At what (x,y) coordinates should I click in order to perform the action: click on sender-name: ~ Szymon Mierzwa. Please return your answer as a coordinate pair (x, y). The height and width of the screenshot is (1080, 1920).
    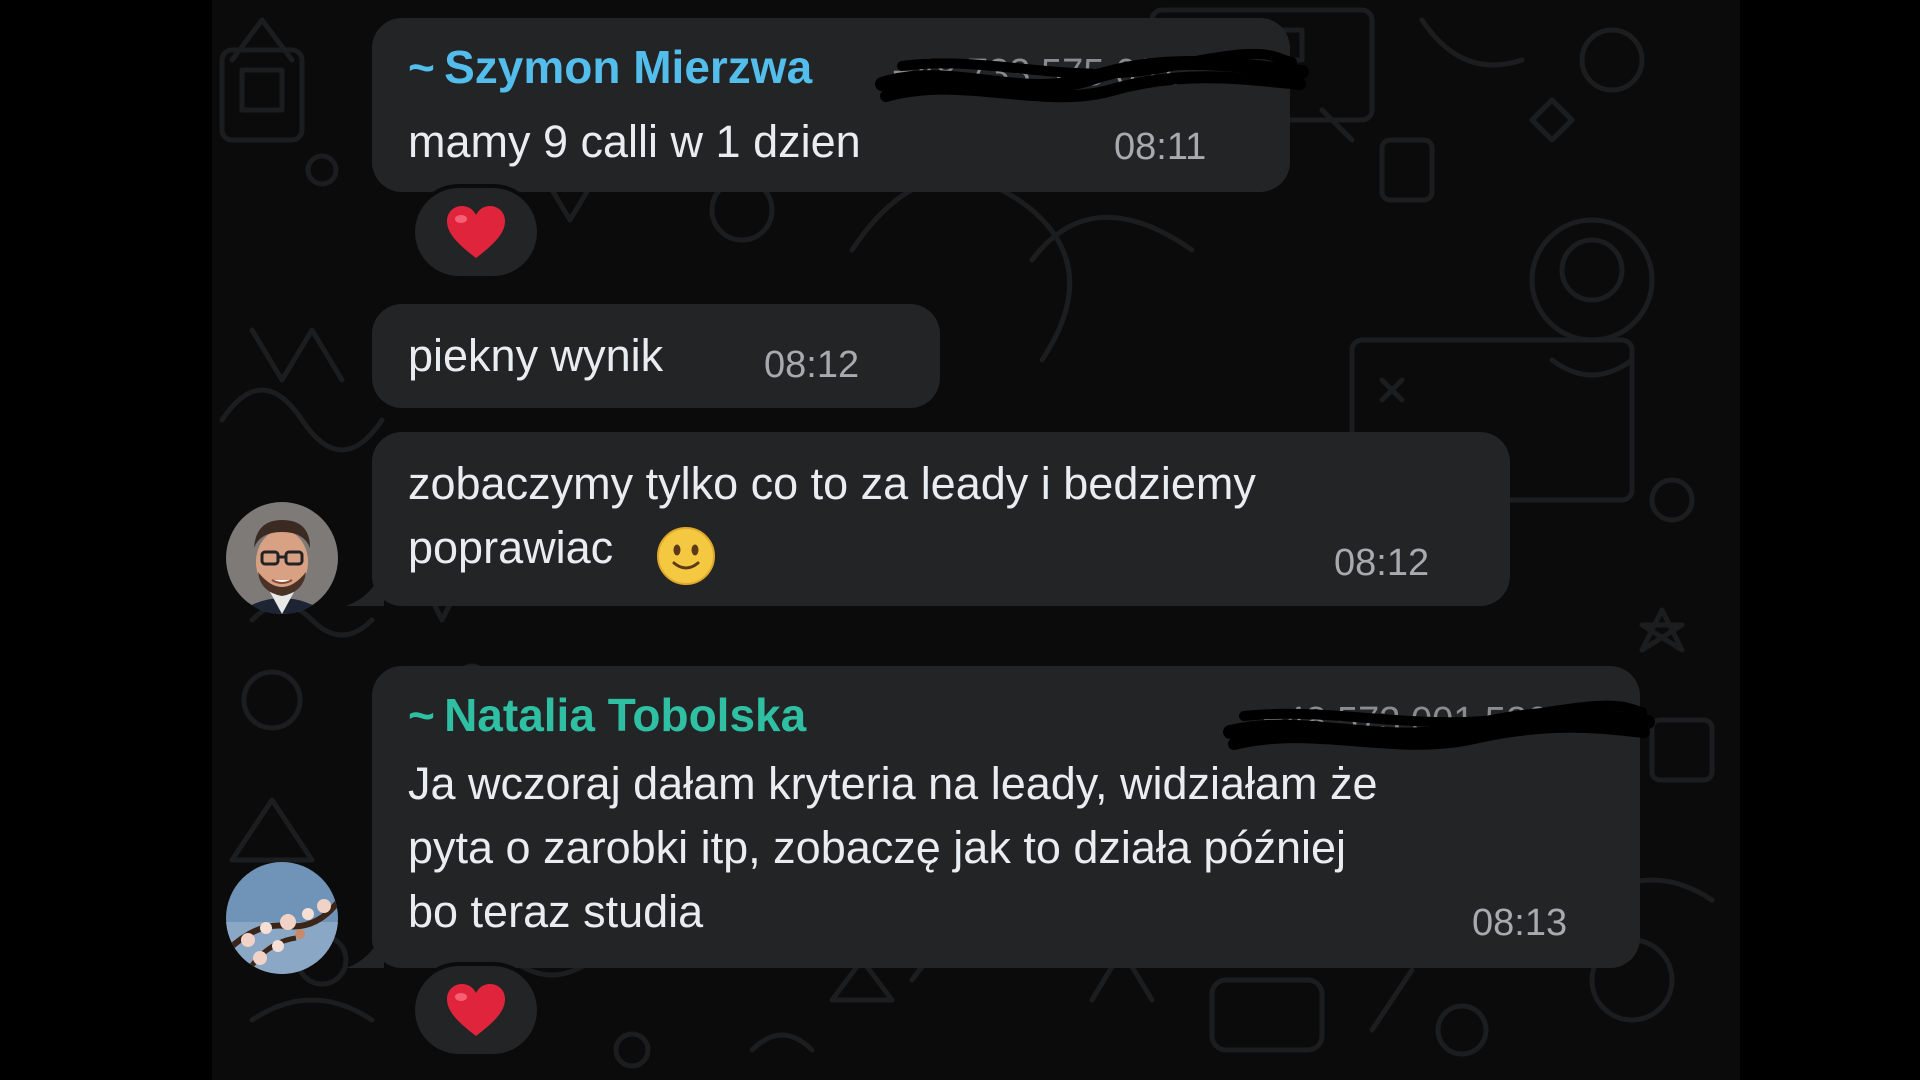
    Looking at the image, I should click on (610, 67).